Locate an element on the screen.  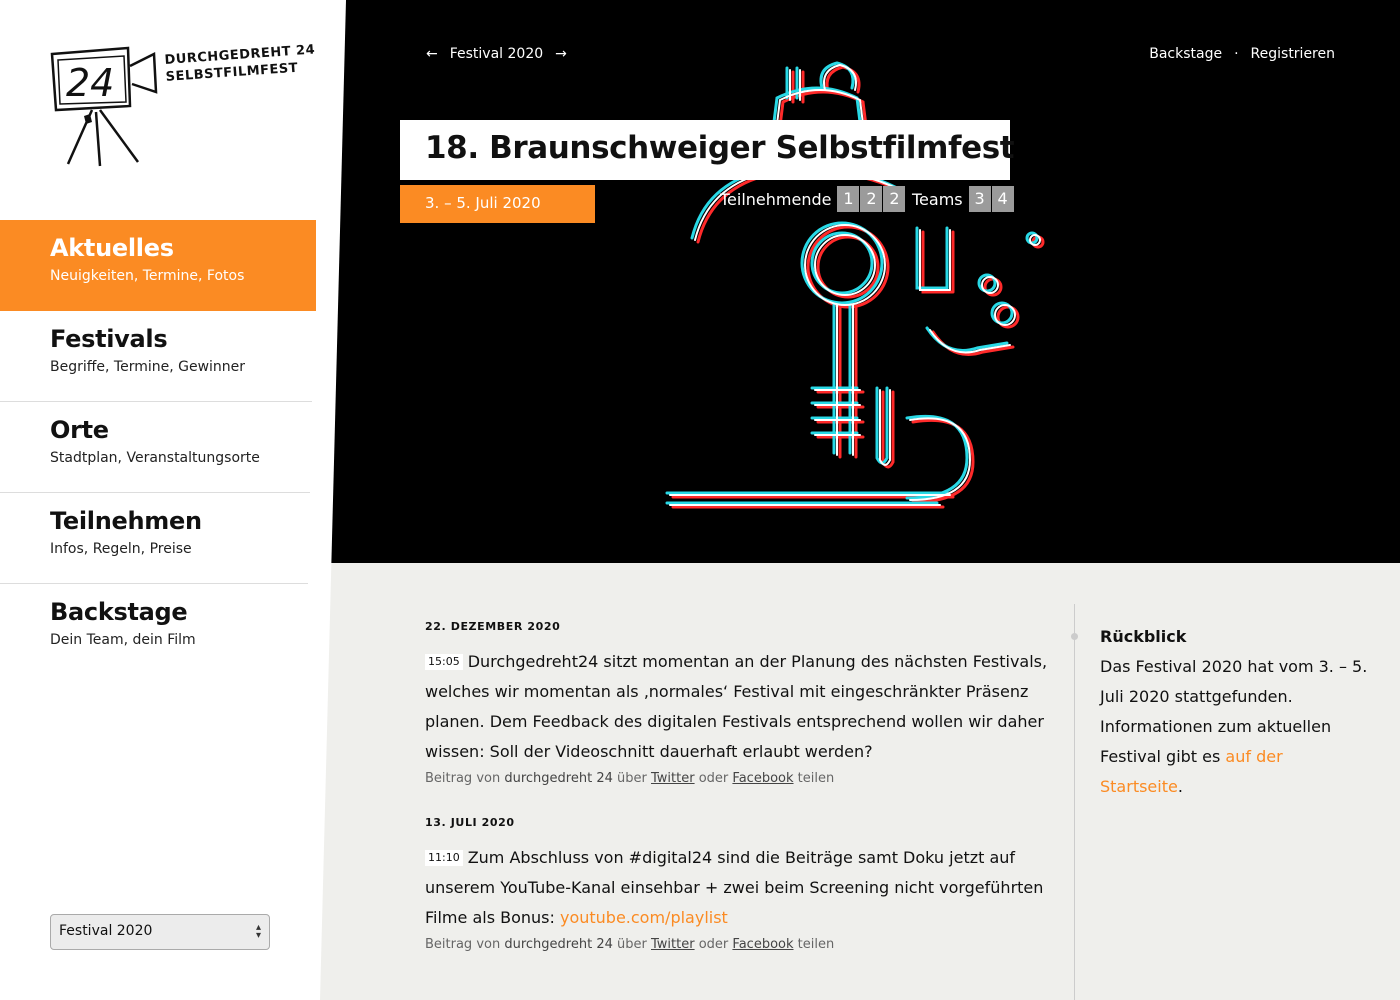
svg-text: 24 is located at coordinates (90, 83).